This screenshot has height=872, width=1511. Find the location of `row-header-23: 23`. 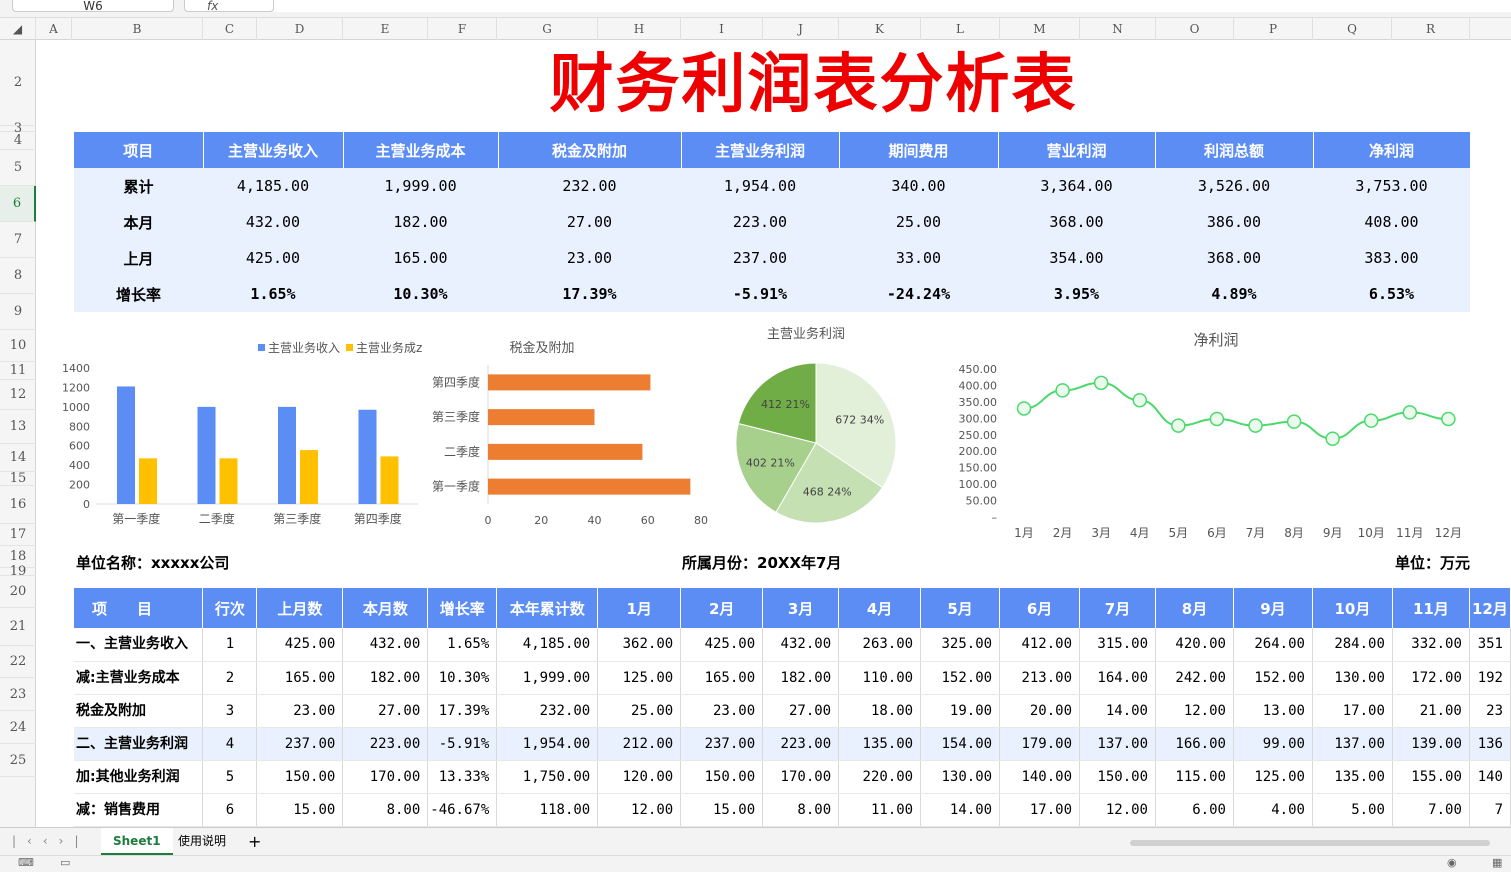

row-header-23: 23 is located at coordinates (18, 694).